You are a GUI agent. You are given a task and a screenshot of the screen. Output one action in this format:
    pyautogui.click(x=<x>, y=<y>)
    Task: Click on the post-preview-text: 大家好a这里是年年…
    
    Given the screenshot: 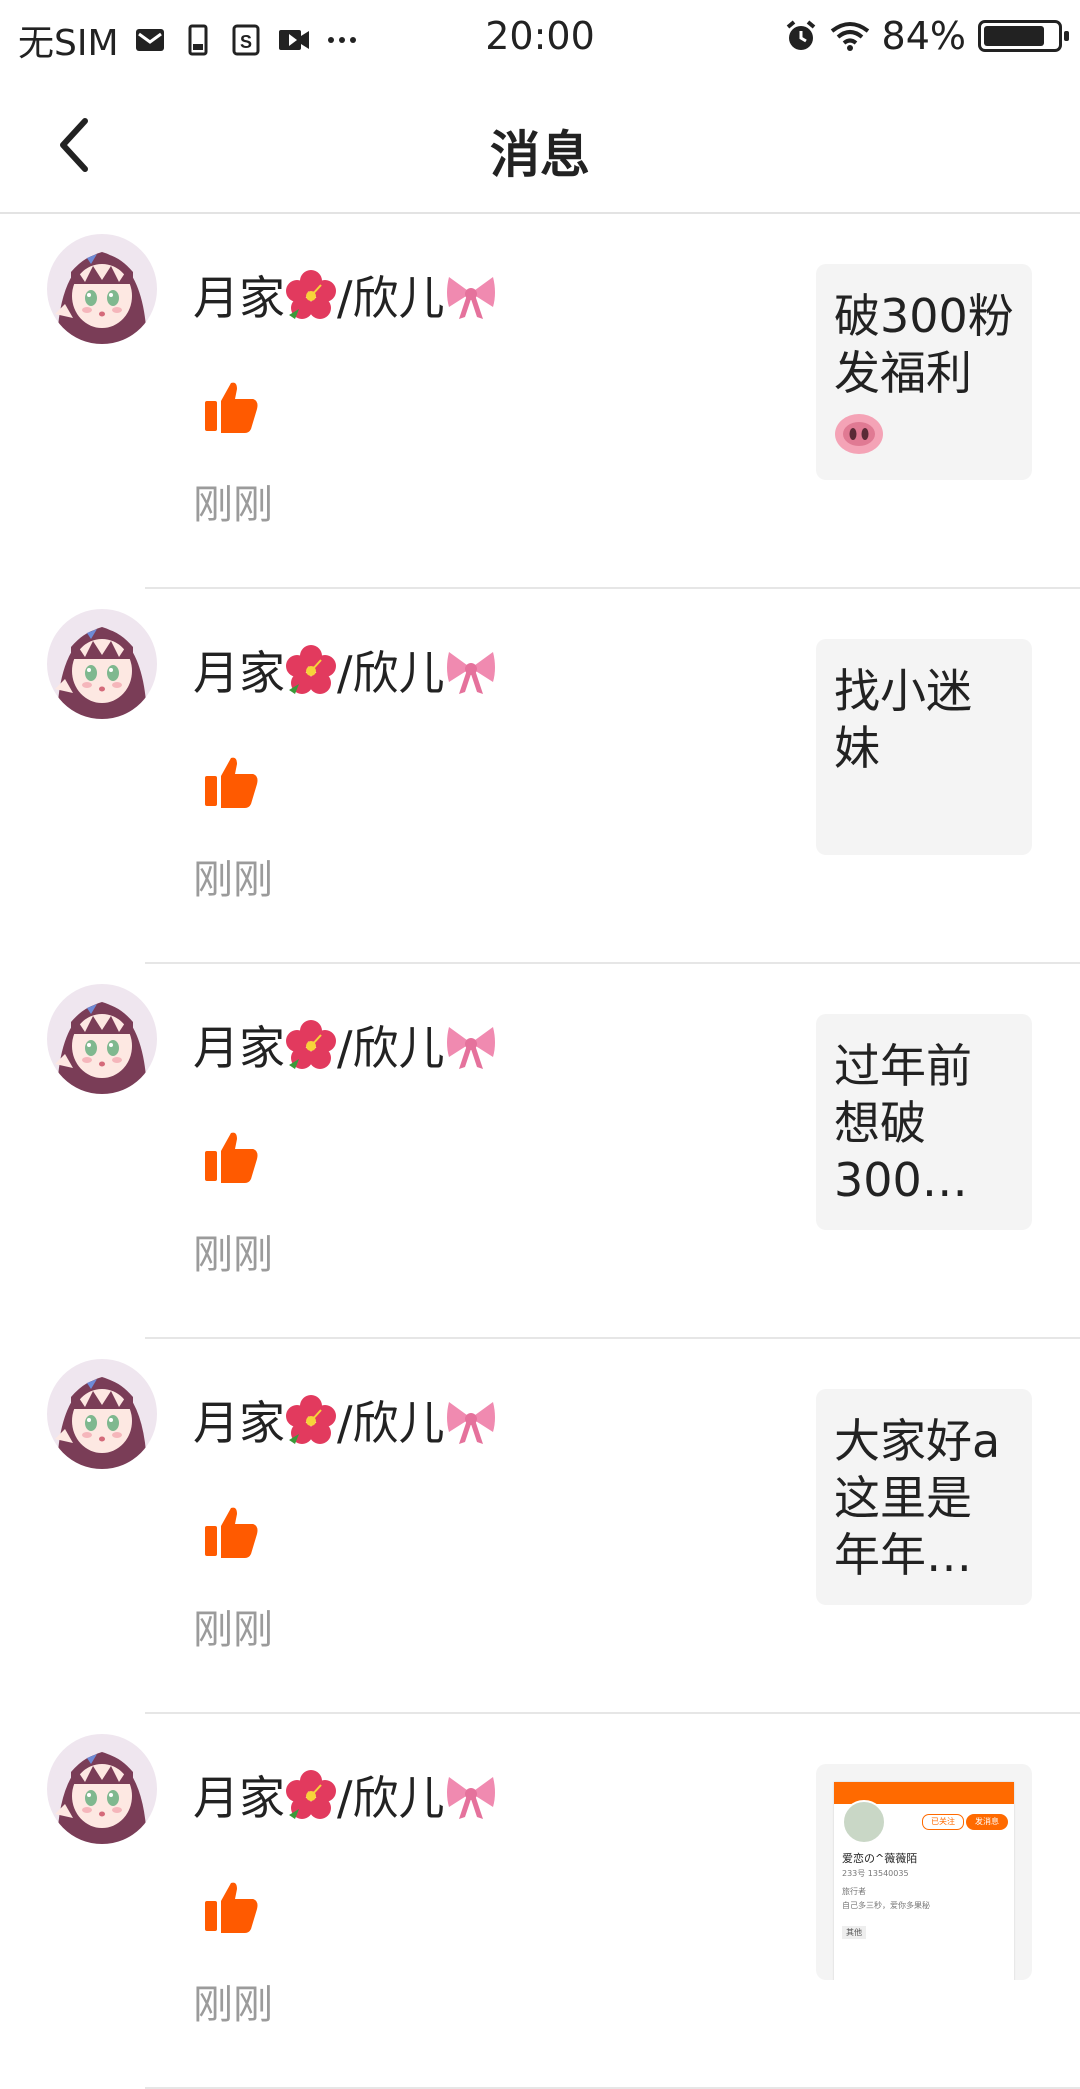 What is the action you would take?
    pyautogui.click(x=917, y=1498)
    